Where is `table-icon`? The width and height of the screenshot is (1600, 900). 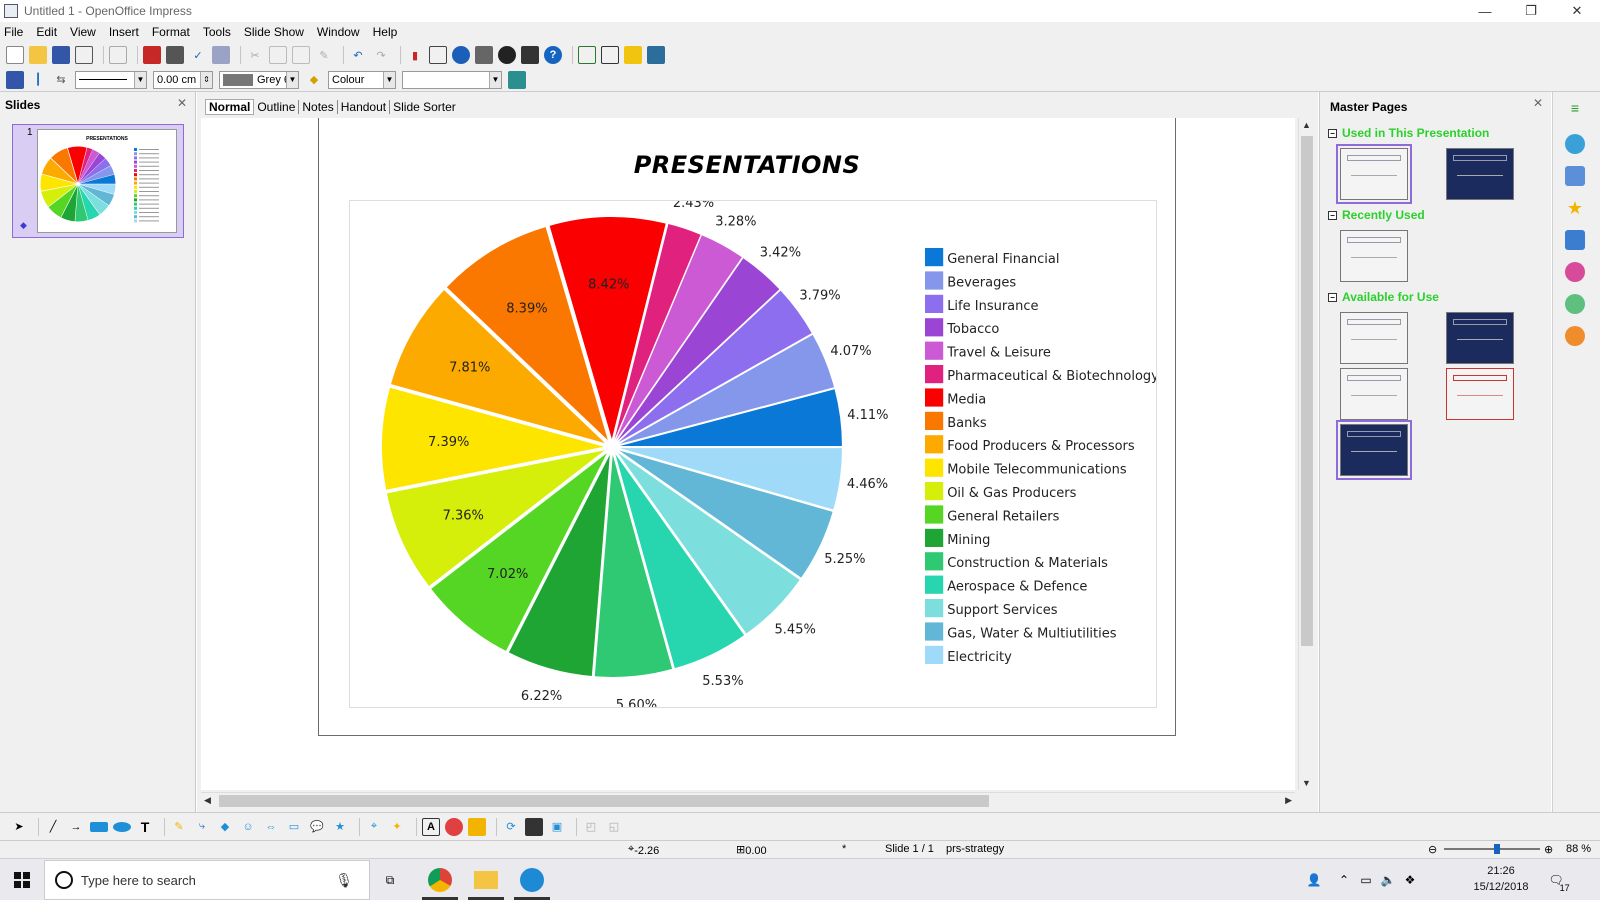
table-icon is located at coordinates (438, 55).